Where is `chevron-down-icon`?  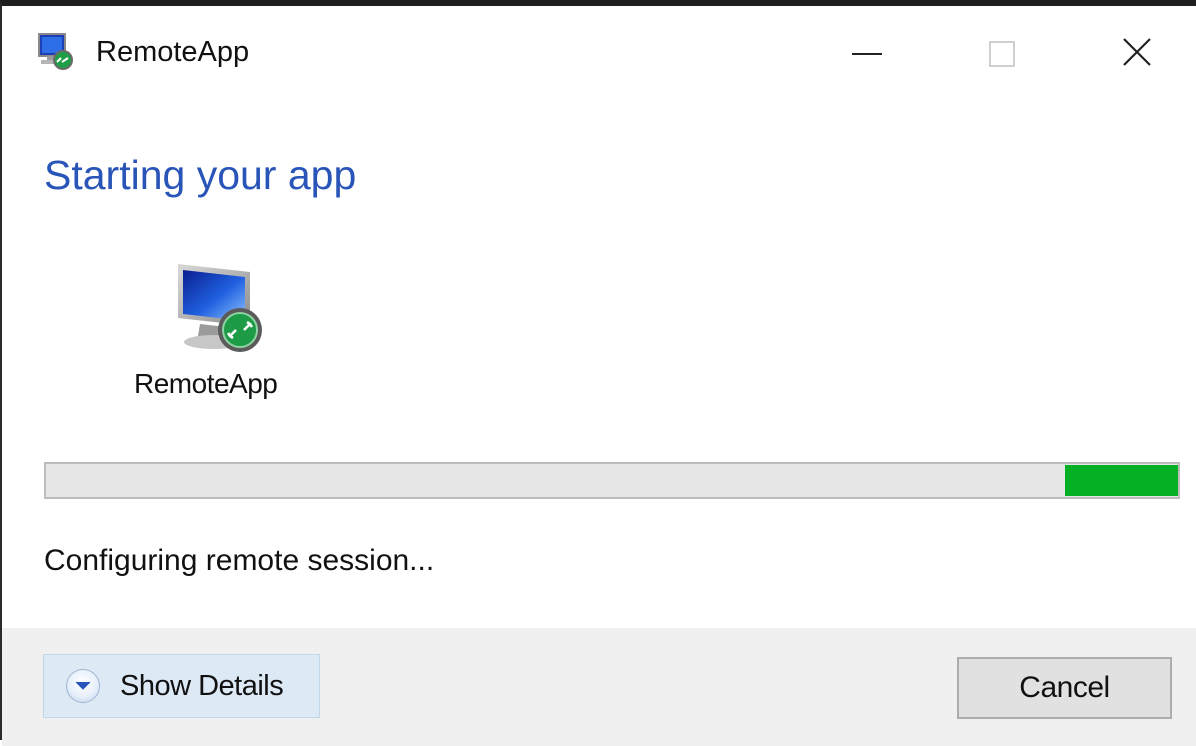
chevron-down-icon is located at coordinates (83, 686).